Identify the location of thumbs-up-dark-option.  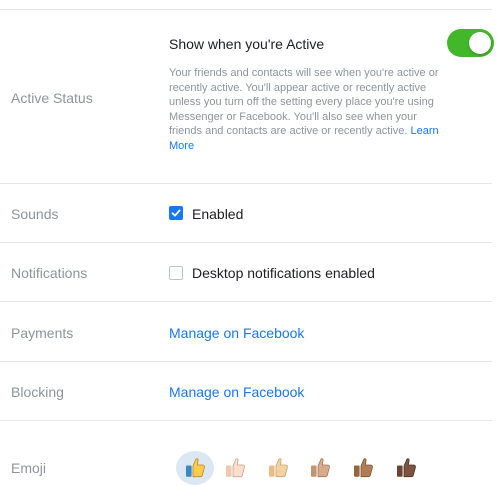
(406, 468).